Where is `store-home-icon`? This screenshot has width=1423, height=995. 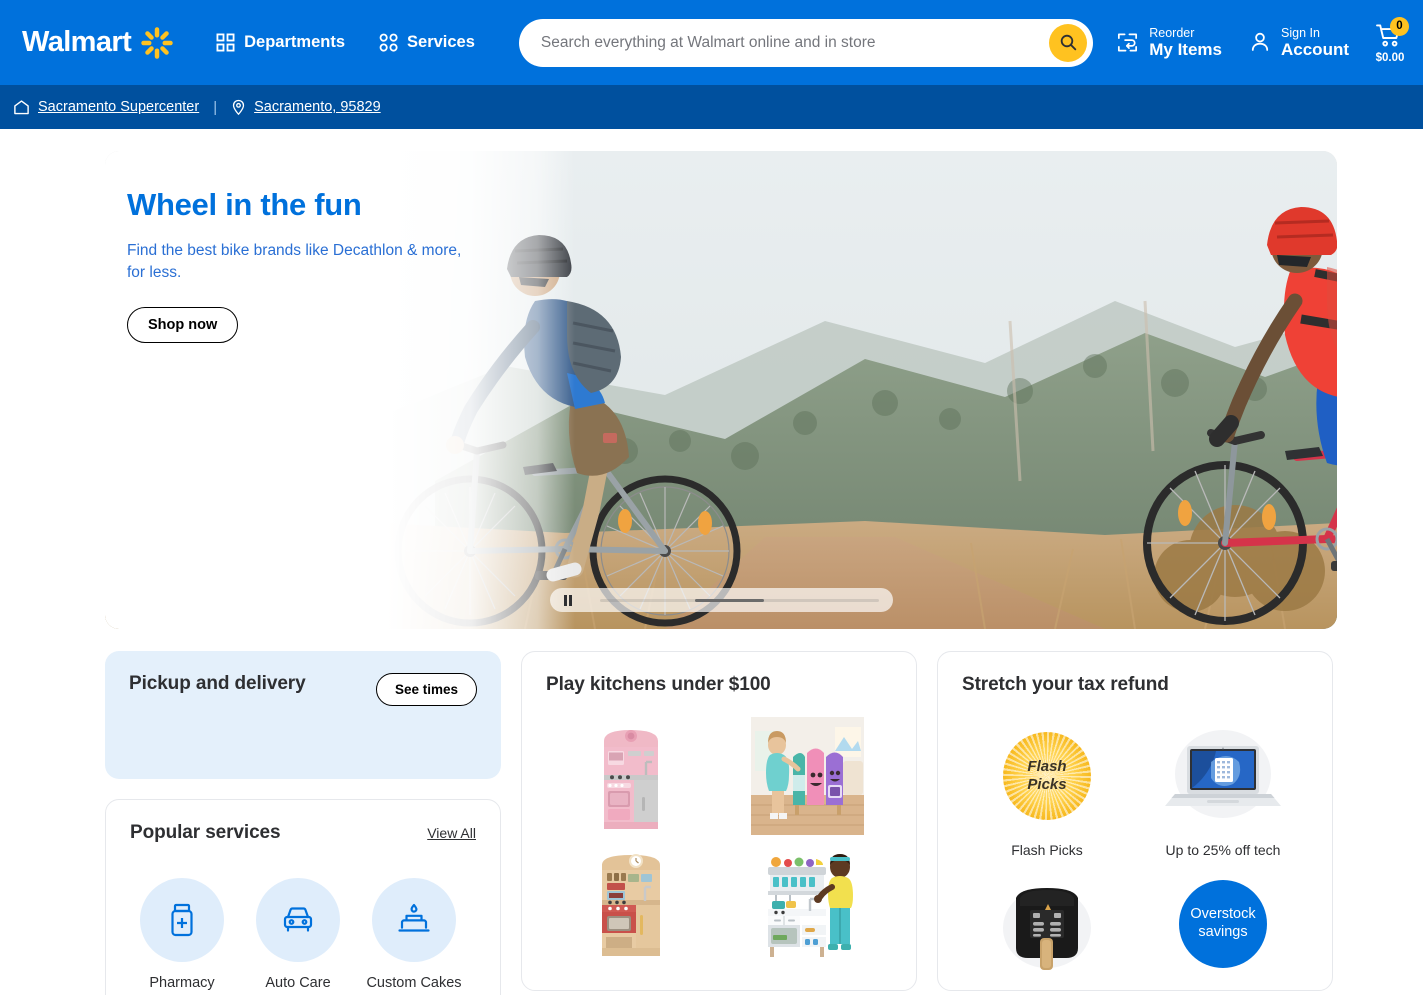 store-home-icon is located at coordinates (21, 106).